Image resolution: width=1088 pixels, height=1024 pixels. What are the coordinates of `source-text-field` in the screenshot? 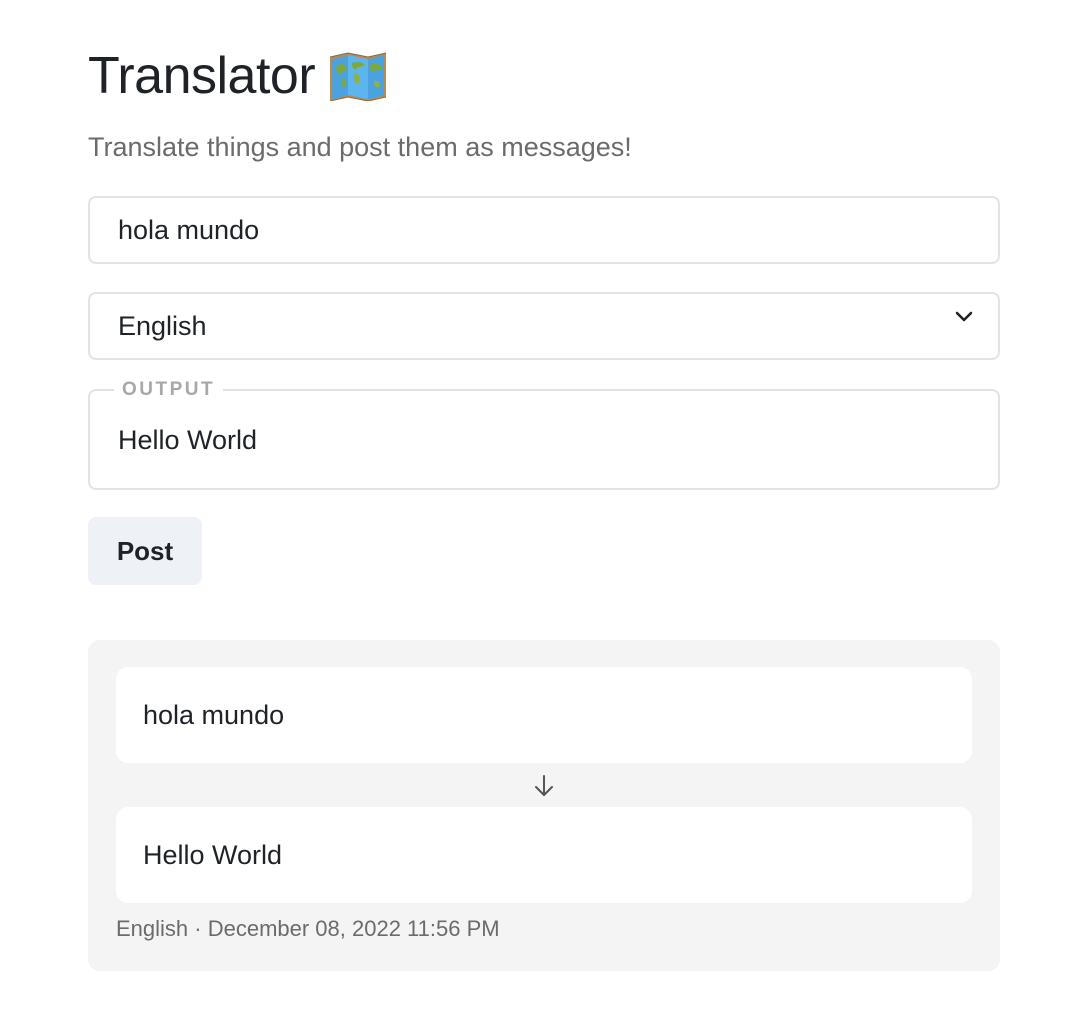 It's located at (544, 230).